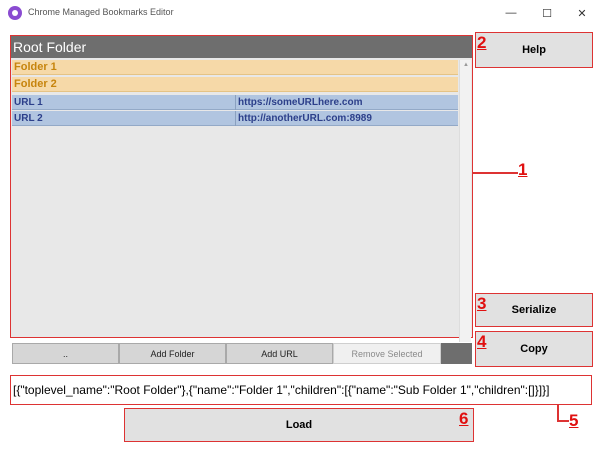 Image resolution: width=600 pixels, height=452 pixels. What do you see at coordinates (279, 353) in the screenshot?
I see `add-url-button: Add URL` at bounding box center [279, 353].